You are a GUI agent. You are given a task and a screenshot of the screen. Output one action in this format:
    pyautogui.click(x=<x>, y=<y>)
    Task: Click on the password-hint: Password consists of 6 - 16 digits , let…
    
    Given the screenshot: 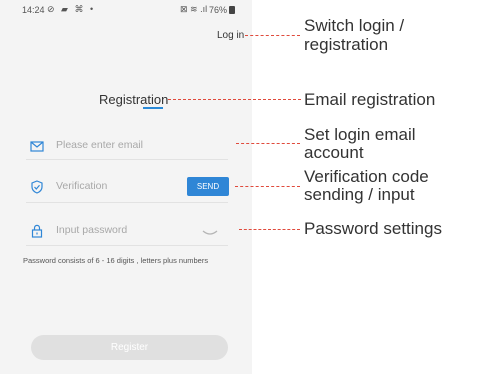 What is the action you would take?
    pyautogui.click(x=116, y=260)
    